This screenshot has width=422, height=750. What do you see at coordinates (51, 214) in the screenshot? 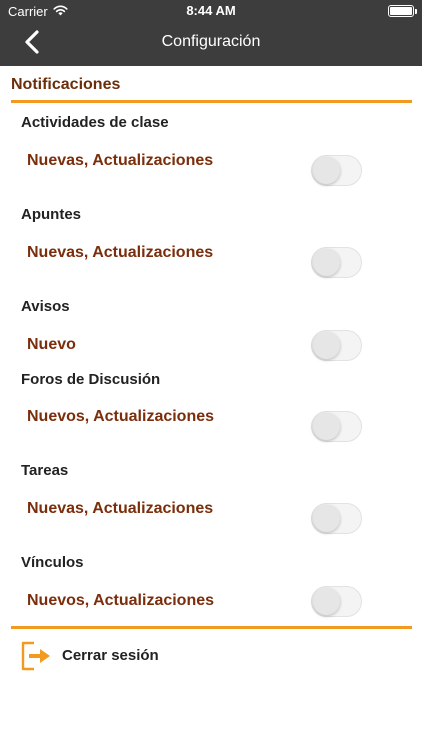
I see `group-label: Apuntes` at bounding box center [51, 214].